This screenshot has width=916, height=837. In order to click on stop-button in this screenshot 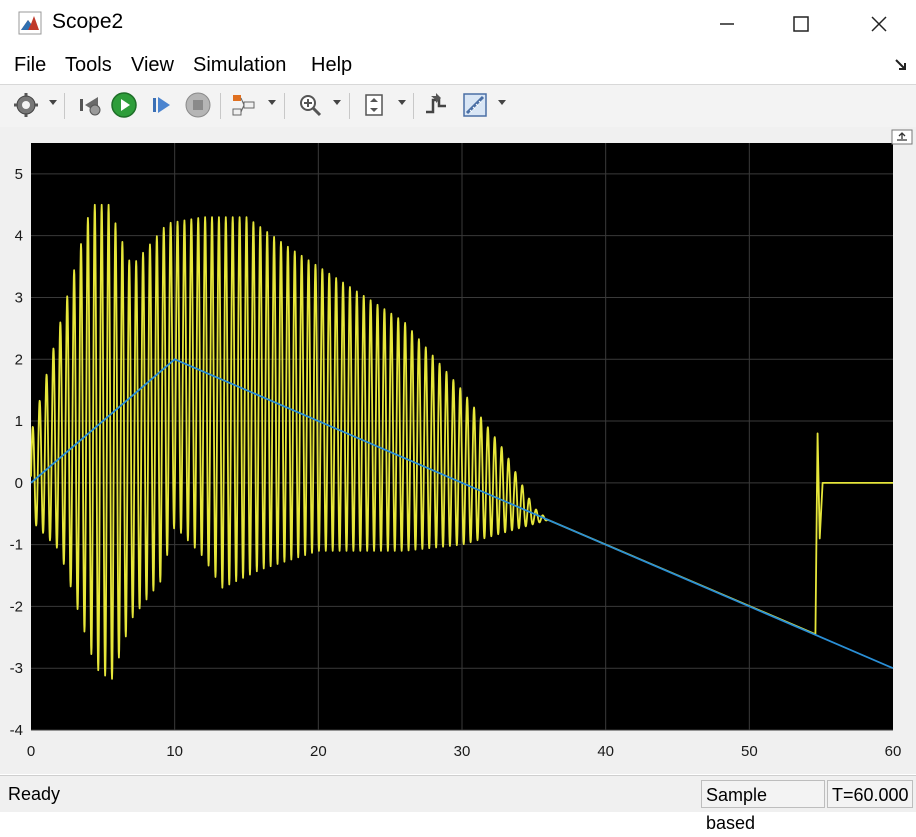, I will do `click(198, 105)`.